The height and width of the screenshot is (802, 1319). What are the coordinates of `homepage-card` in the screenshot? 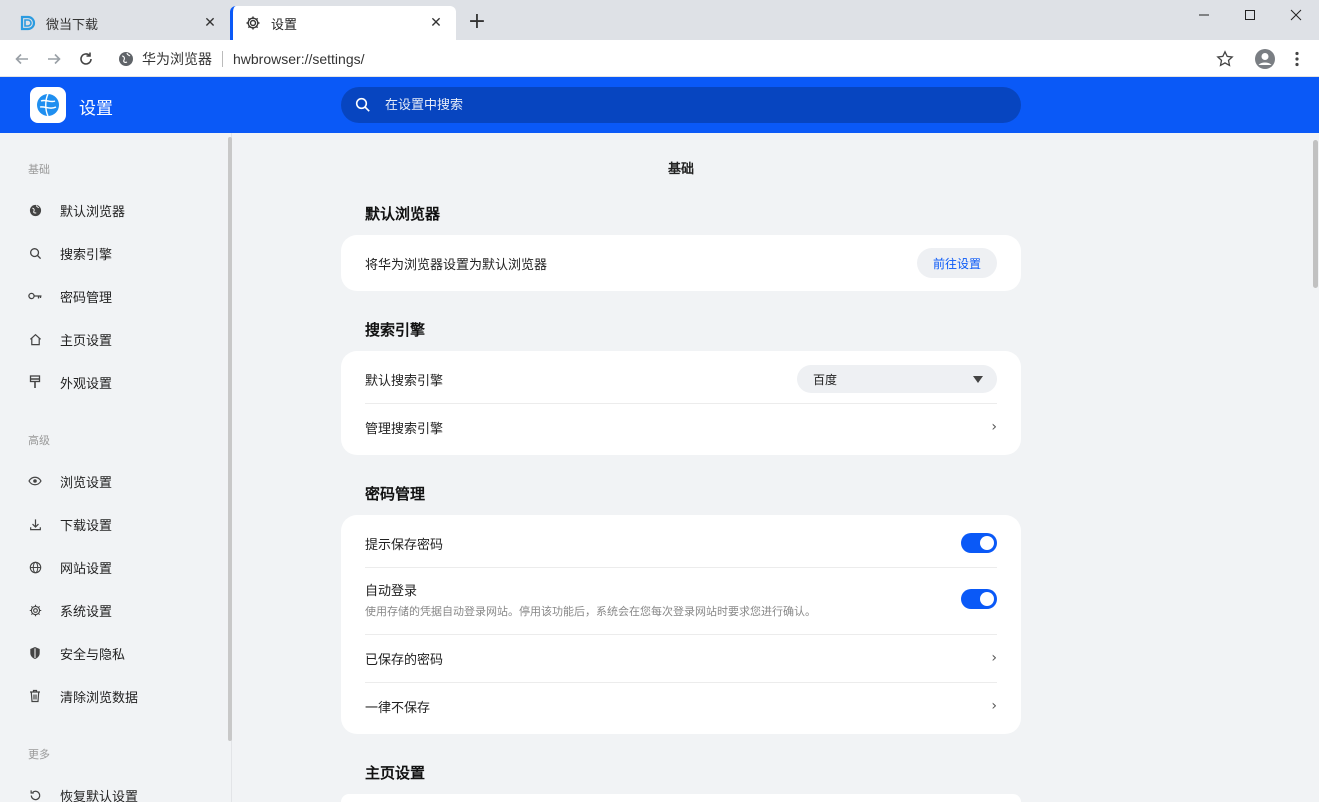 It's located at (681, 798).